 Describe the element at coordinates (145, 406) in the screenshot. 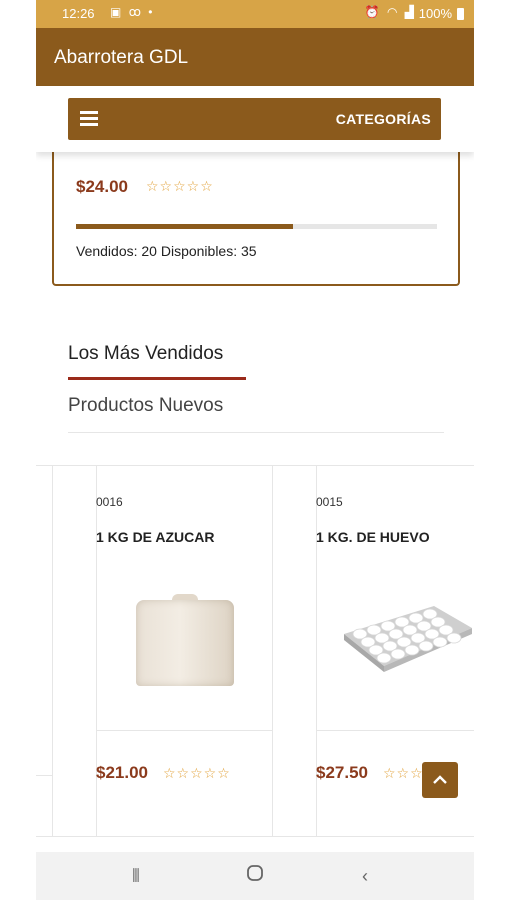

I see `tab-new-products: Productos Nuevos` at that location.